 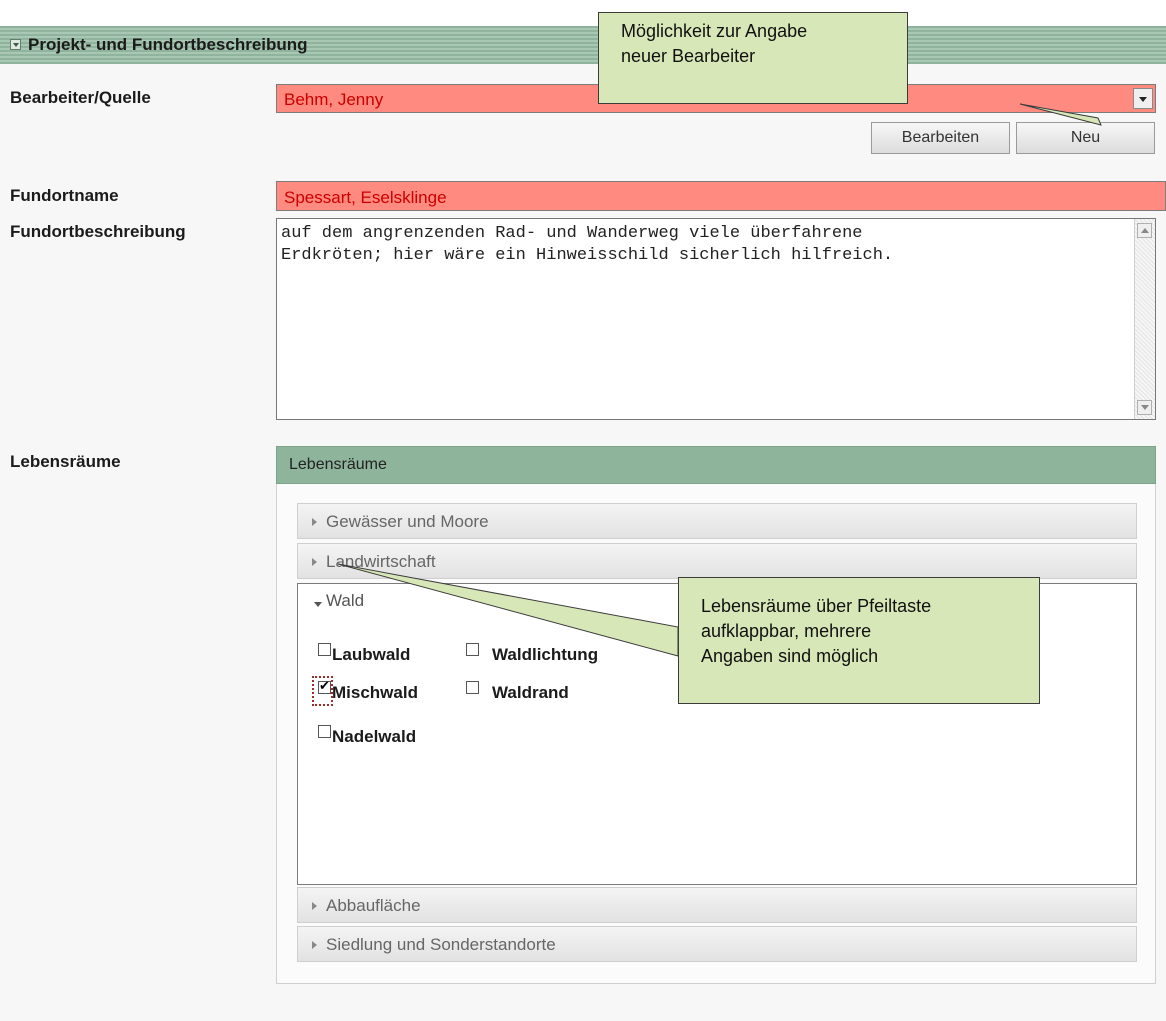 I want to click on callout-line: Möglichkeit zur Angabe, so click(x=714, y=31).